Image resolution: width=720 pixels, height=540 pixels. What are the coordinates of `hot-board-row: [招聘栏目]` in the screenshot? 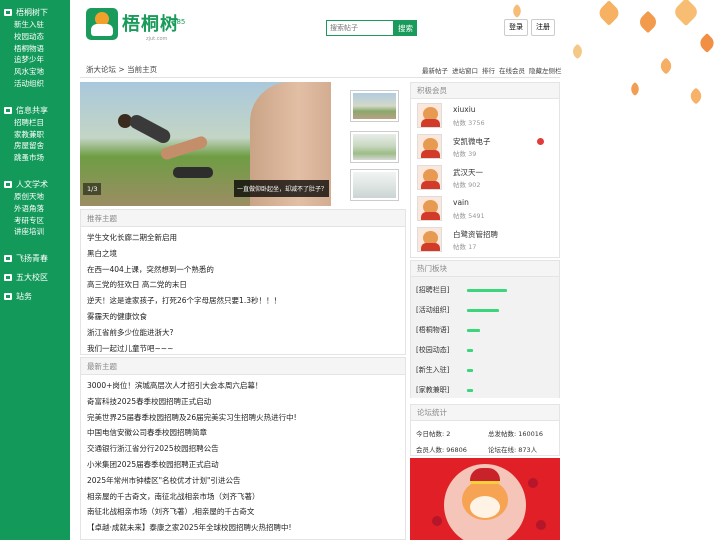 It's located at (485, 290).